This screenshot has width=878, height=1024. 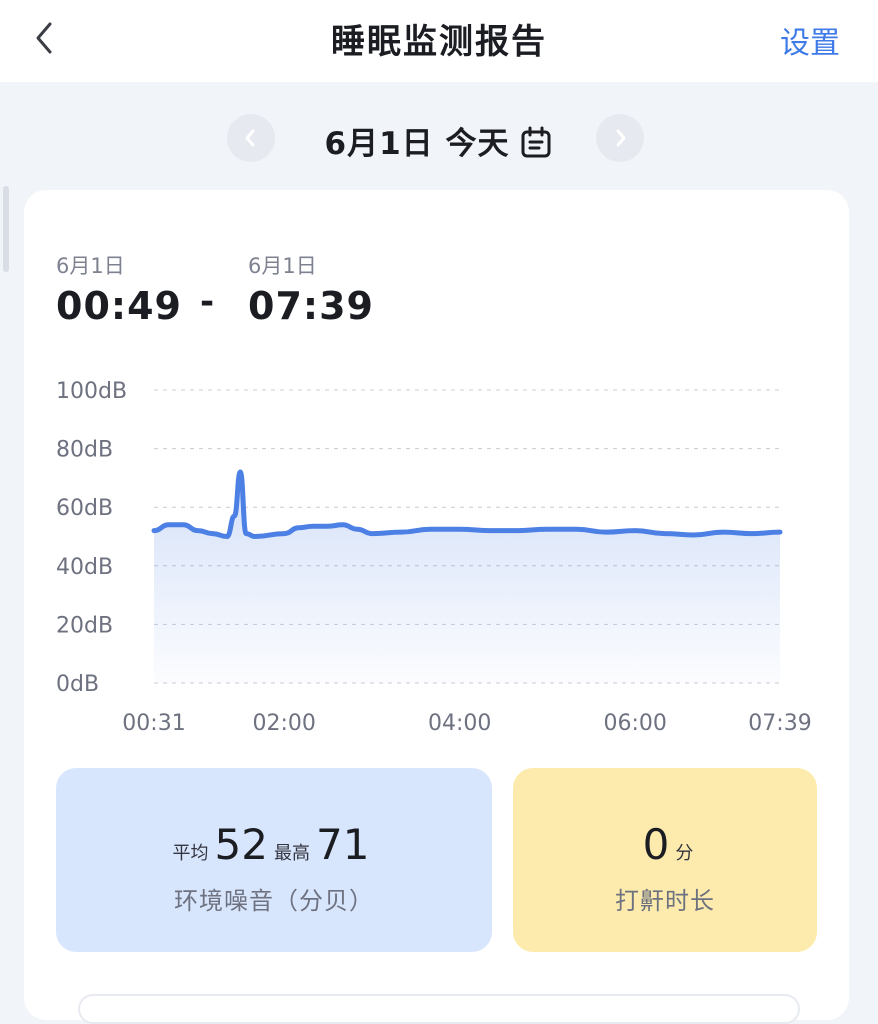 What do you see at coordinates (467, 577) in the screenshot?
I see `noise-area-fill` at bounding box center [467, 577].